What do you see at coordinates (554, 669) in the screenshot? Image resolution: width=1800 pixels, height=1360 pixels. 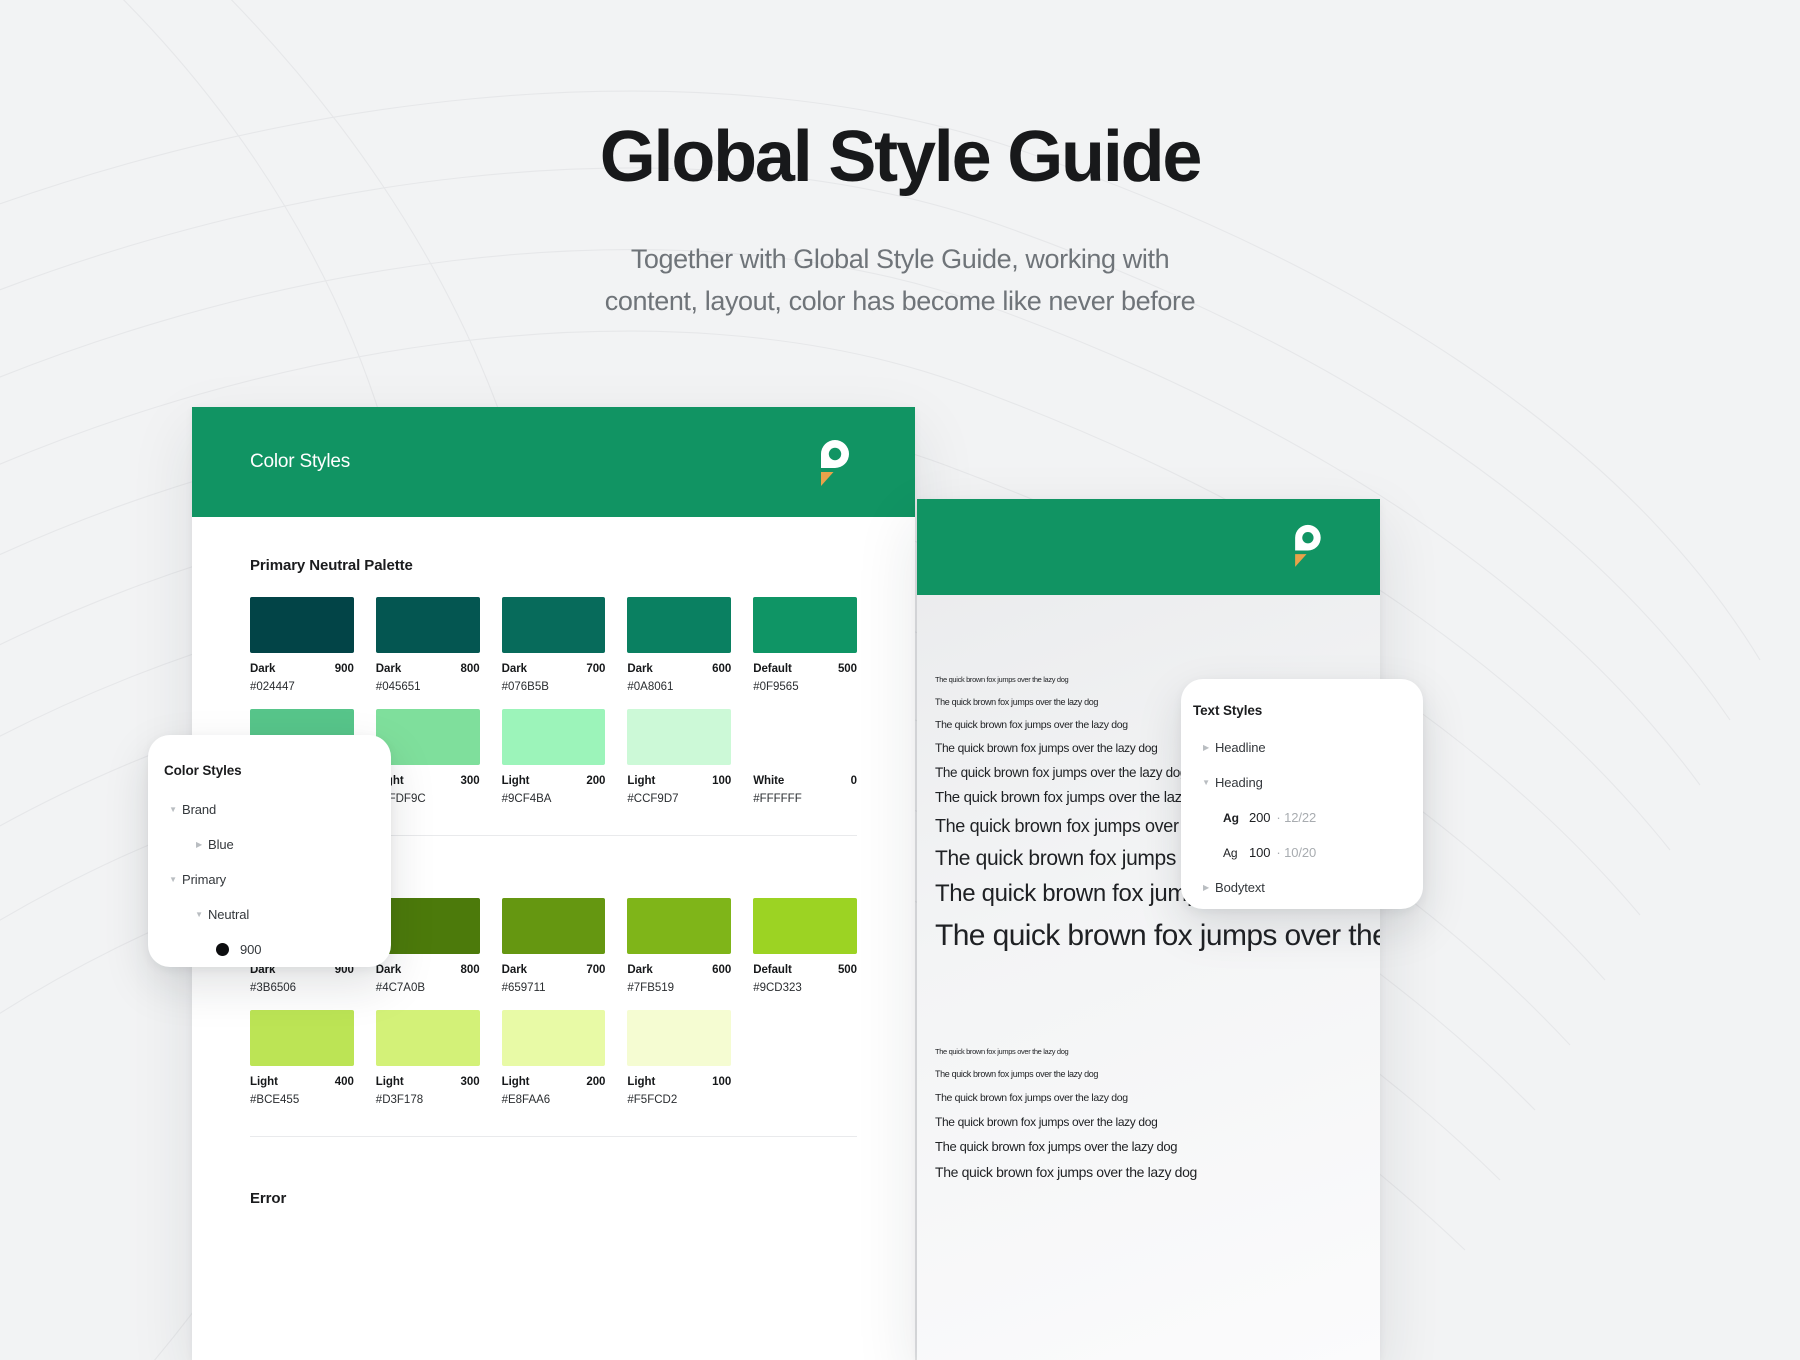 I see `swatch-meta: Dark 700` at bounding box center [554, 669].